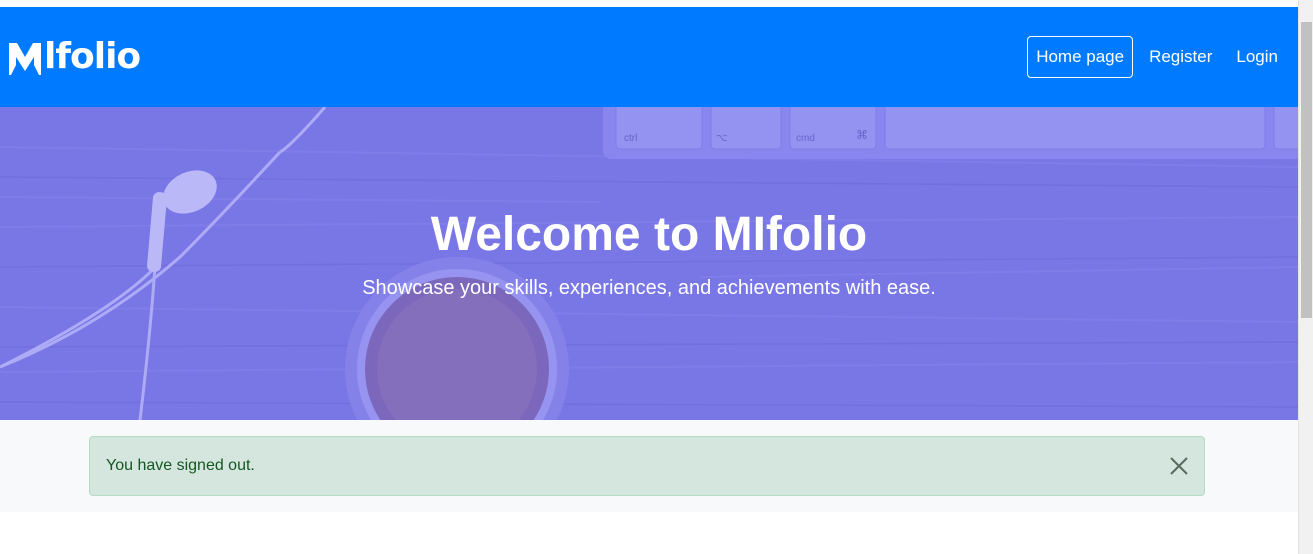 The height and width of the screenshot is (554, 1313). Describe the element at coordinates (649, 234) in the screenshot. I see `hero-title: Welcome to MIfolio` at that location.